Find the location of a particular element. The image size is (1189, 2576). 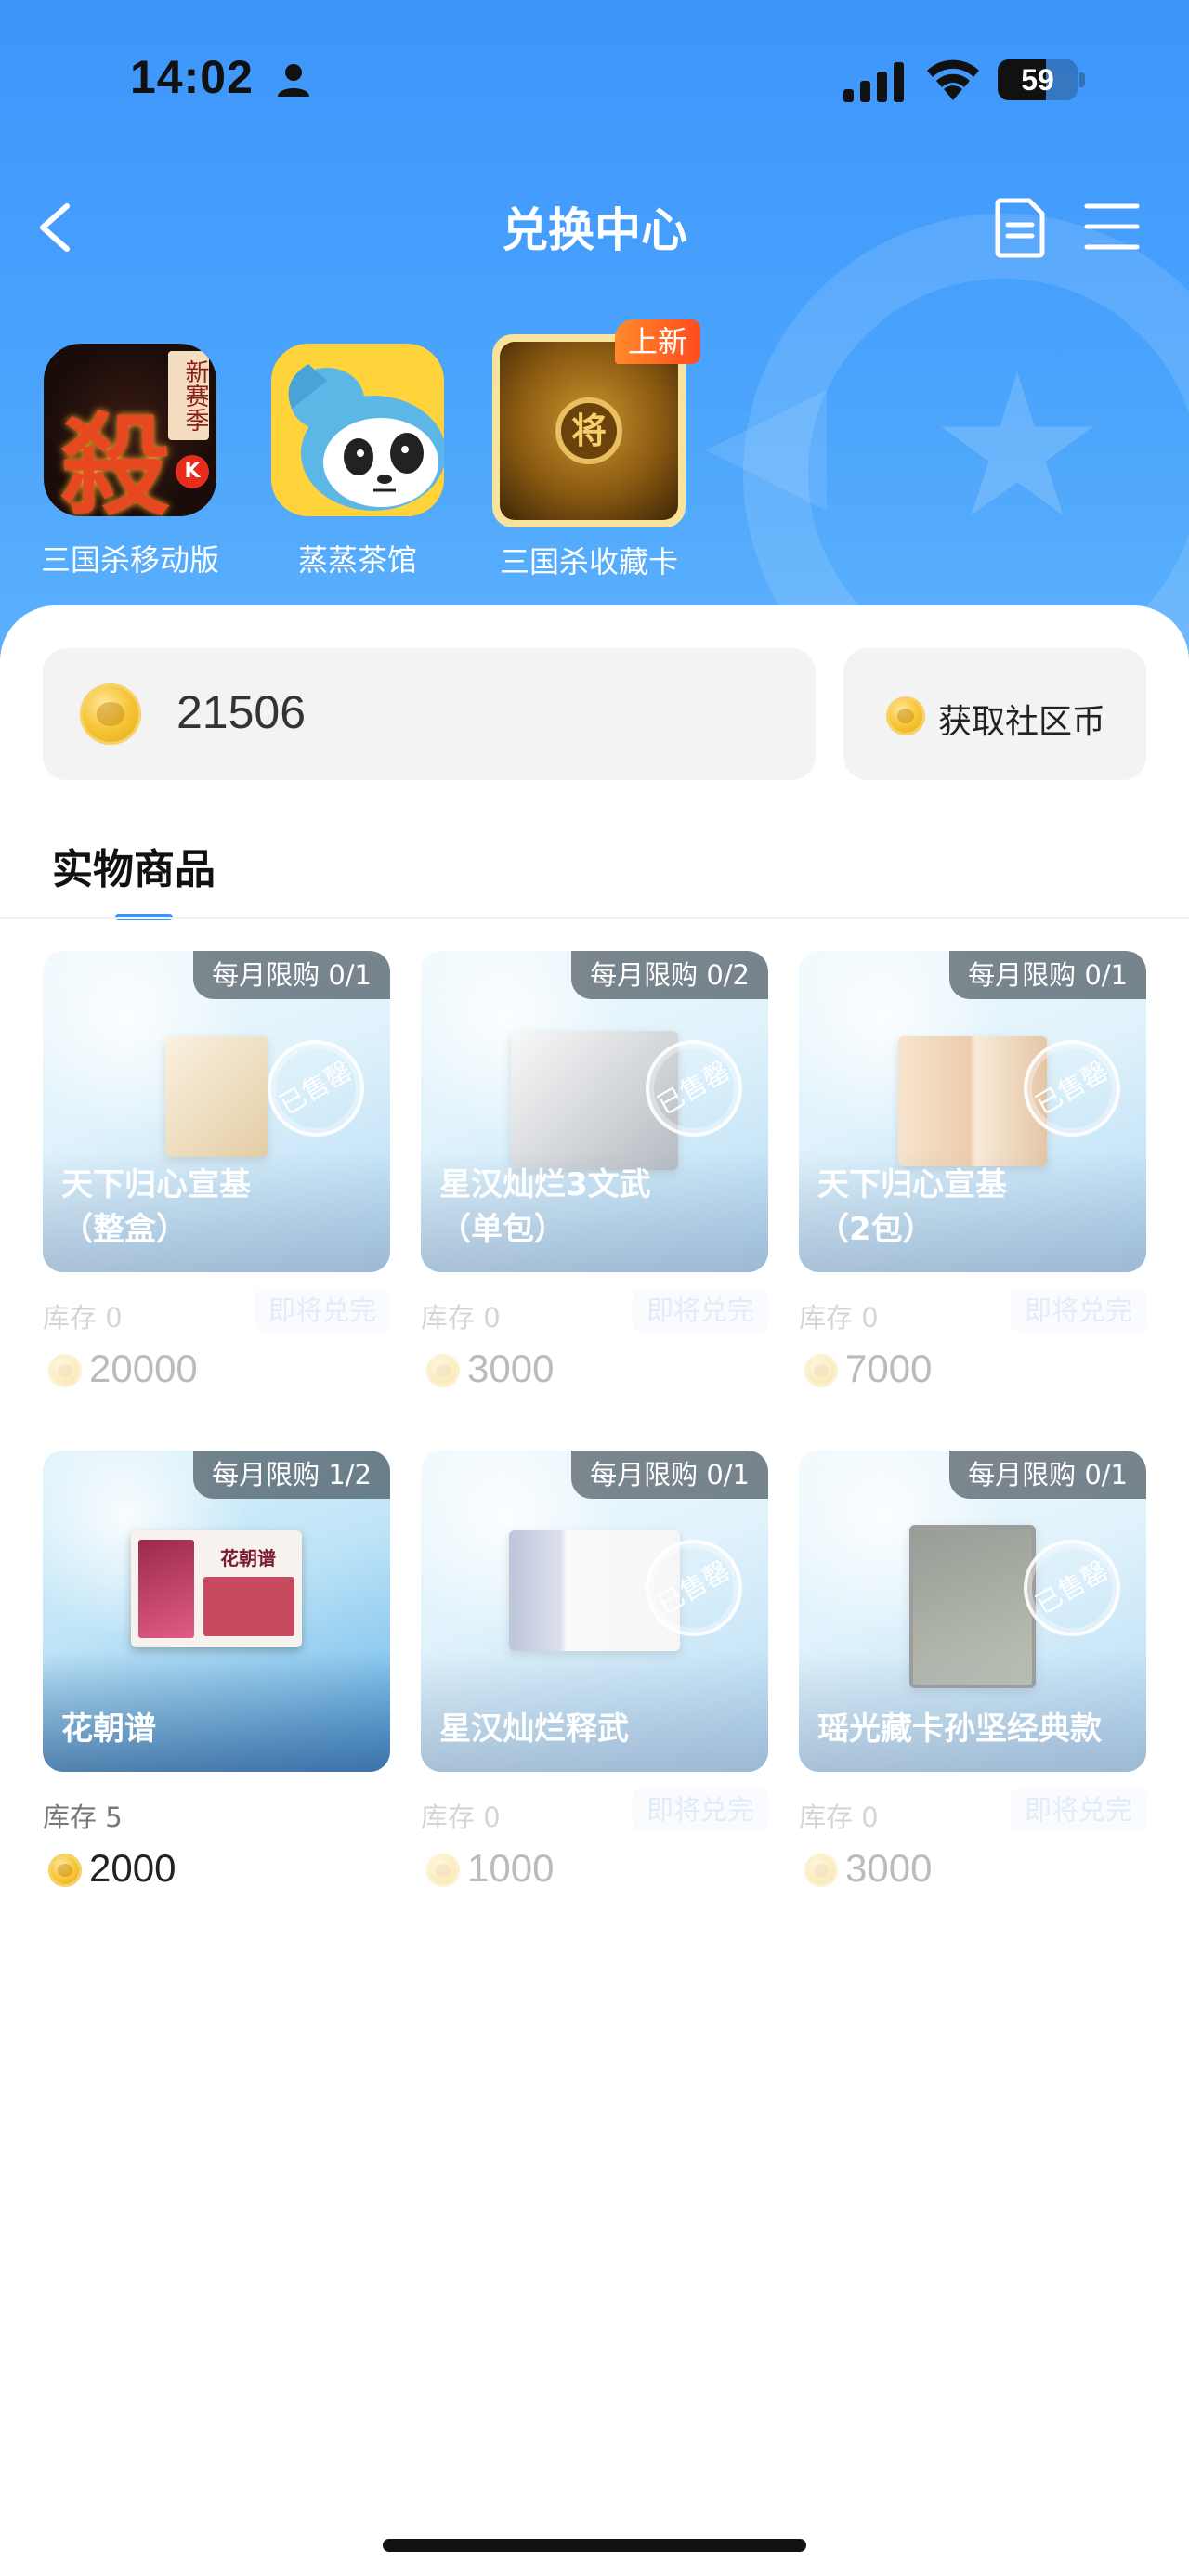

tab-physical-goods: 实物商品 is located at coordinates (134, 866).